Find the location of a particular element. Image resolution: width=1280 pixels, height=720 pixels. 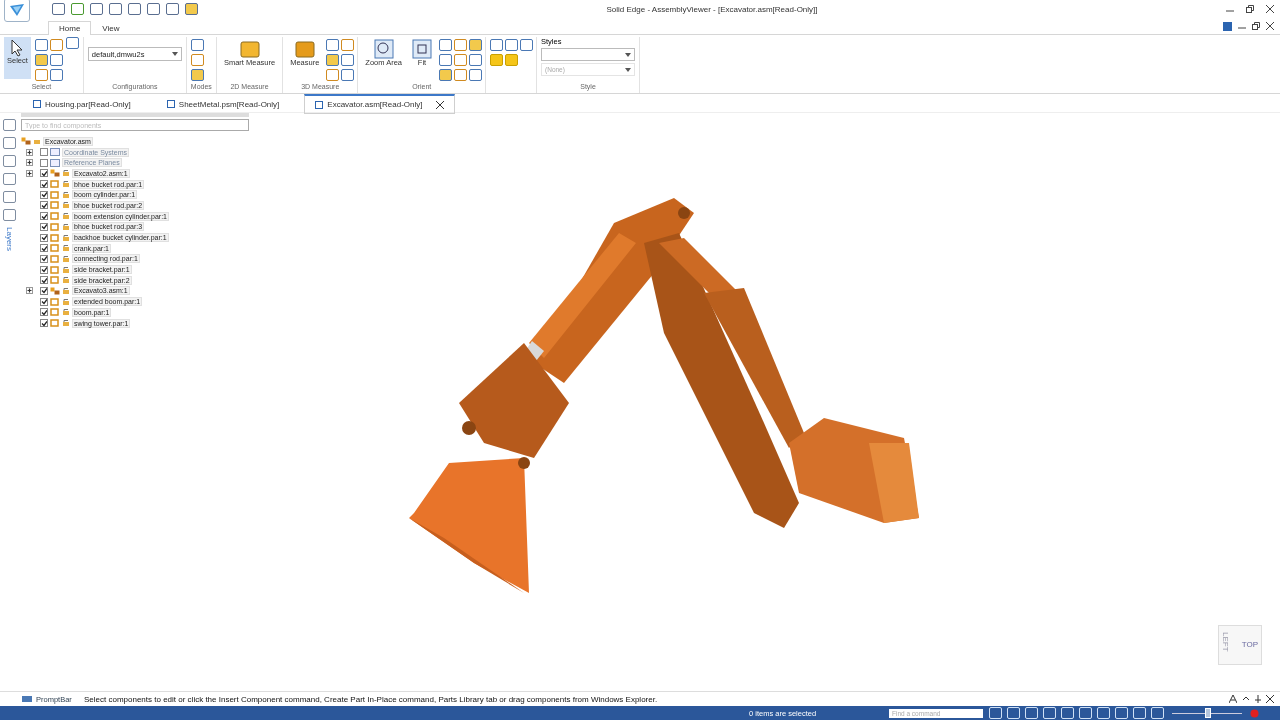

chevron-icon is located at coordinates (1246, 699).